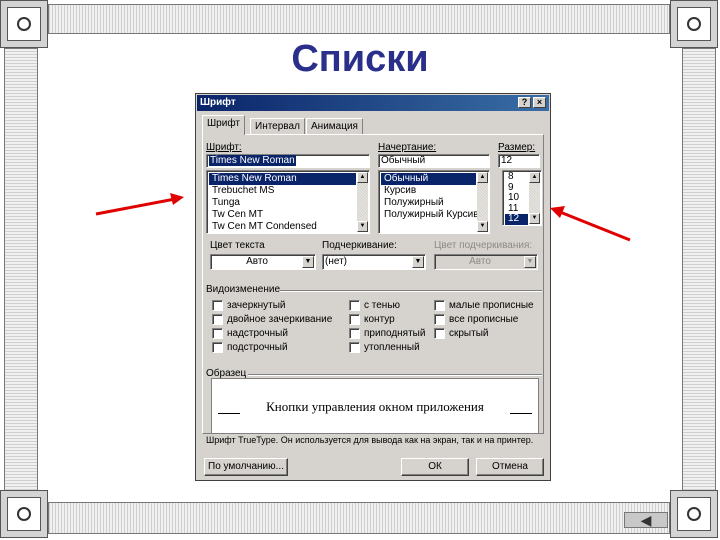  Describe the element at coordinates (177, 199) in the screenshot. I see `left-arrow-head` at that location.